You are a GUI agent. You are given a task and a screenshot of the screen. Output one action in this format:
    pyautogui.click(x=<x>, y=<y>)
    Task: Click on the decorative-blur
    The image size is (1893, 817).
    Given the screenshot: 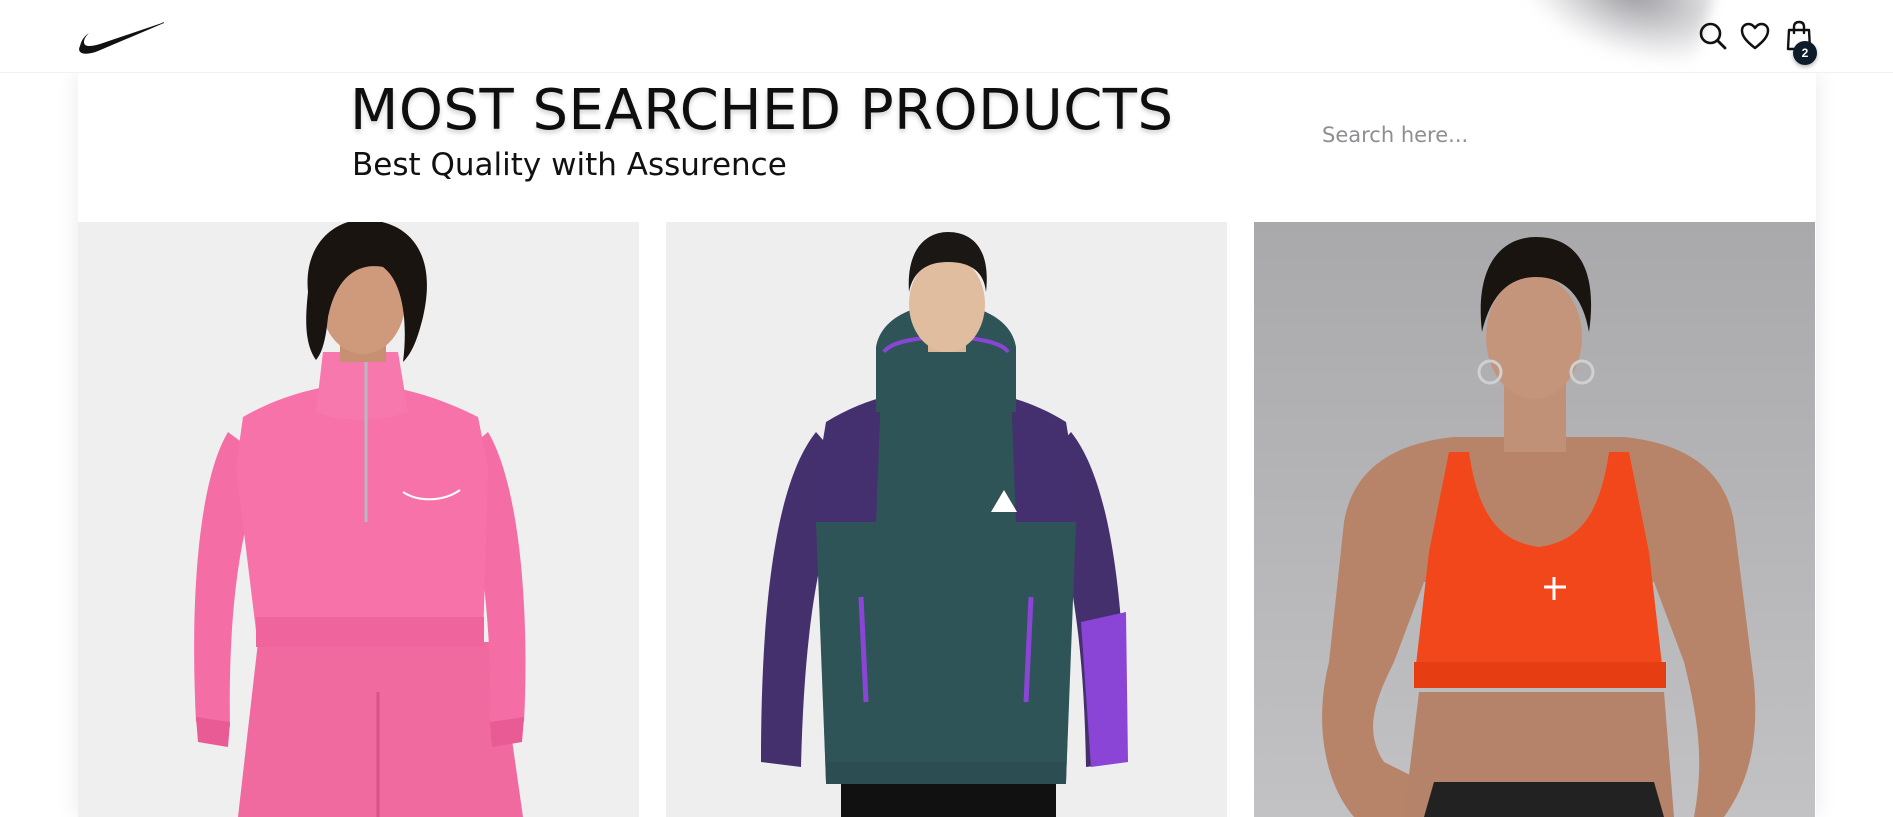 What is the action you would take?
    pyautogui.click(x=1610, y=36)
    